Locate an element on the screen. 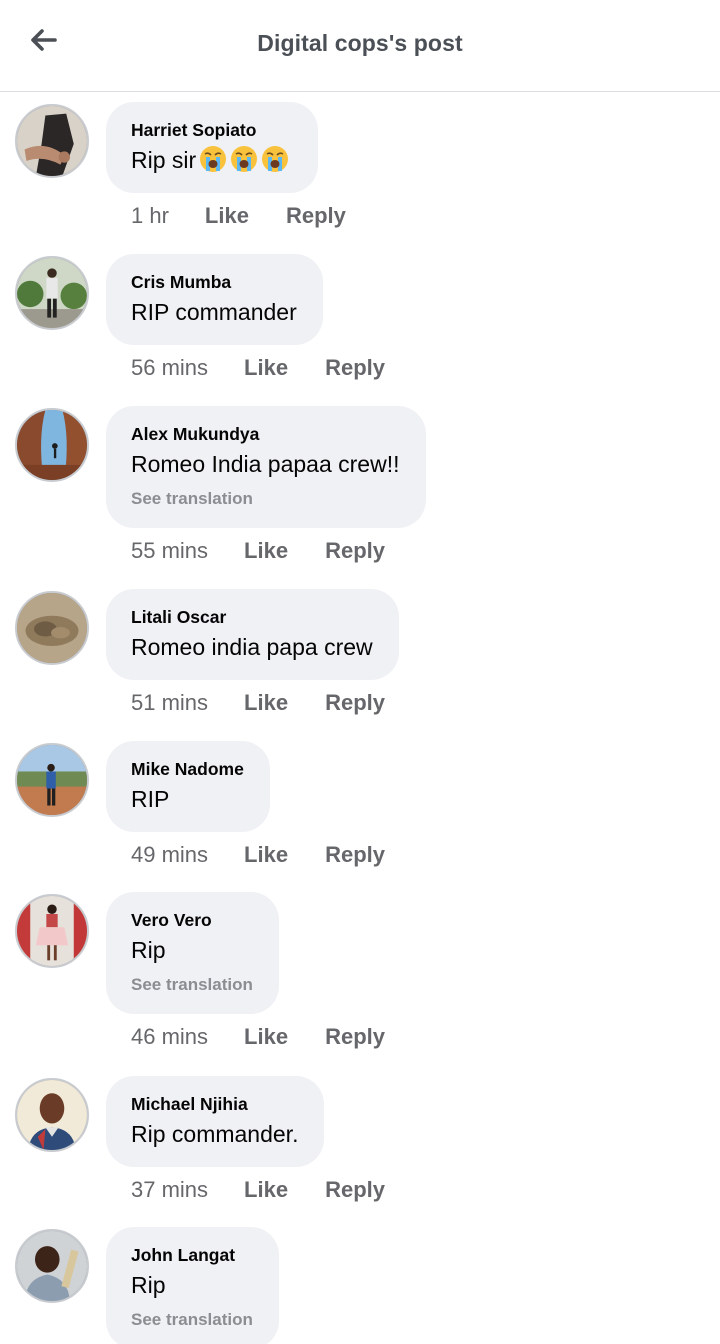 The image size is (720, 1344). comment-text: Romeo india papa crew is located at coordinates (252, 647).